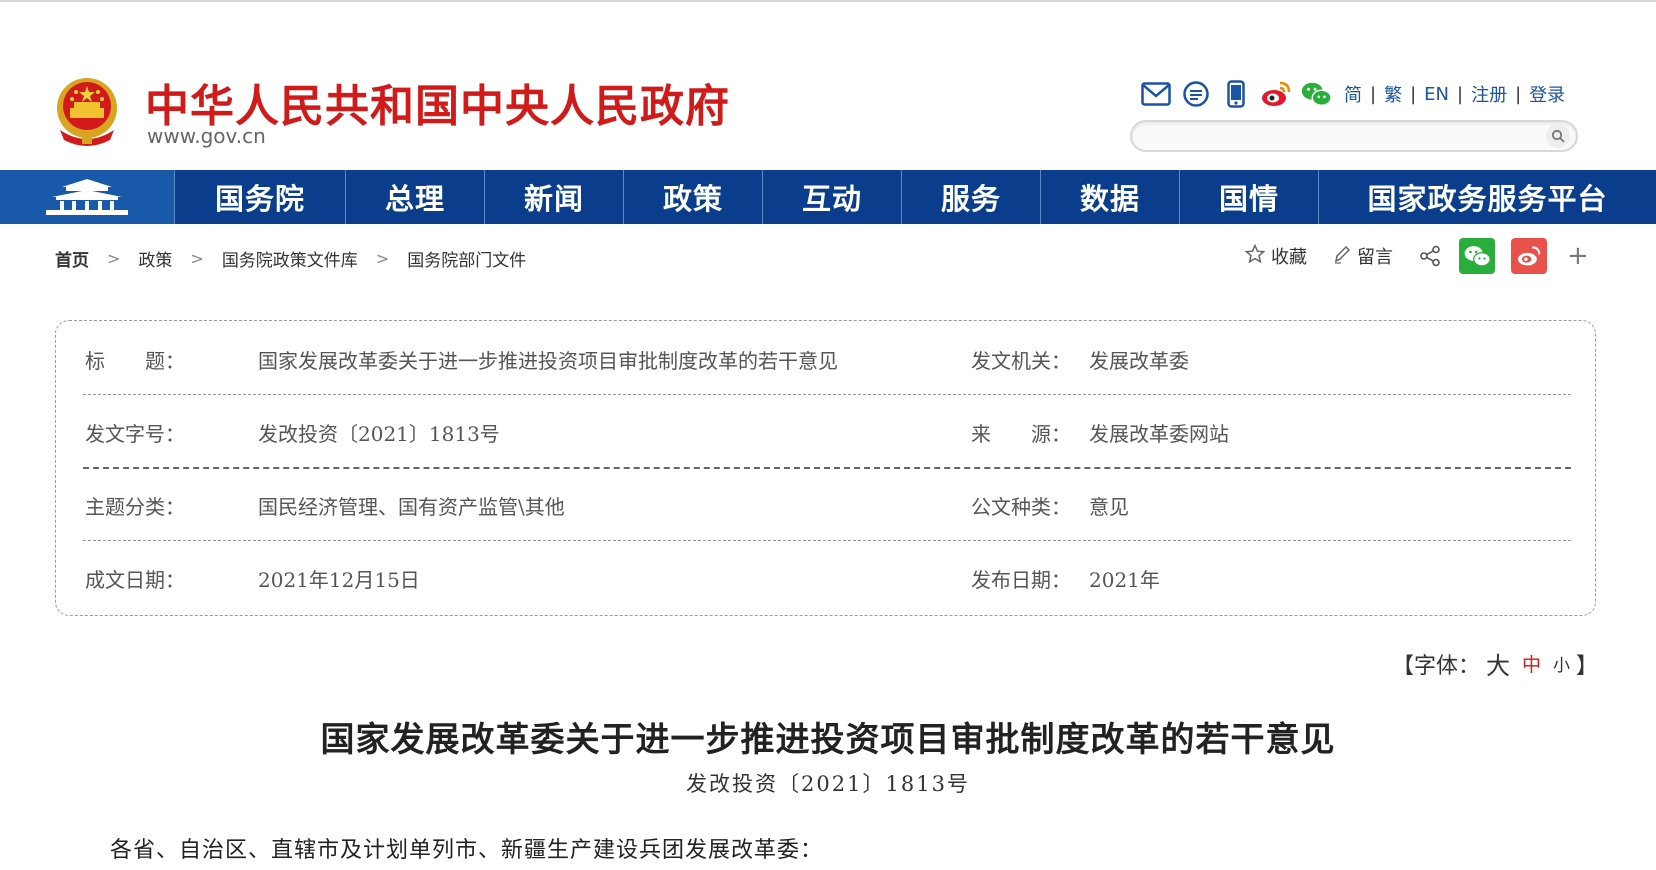  Describe the element at coordinates (135, 507) in the screenshot. I see `info-label: 主题分类：` at that location.